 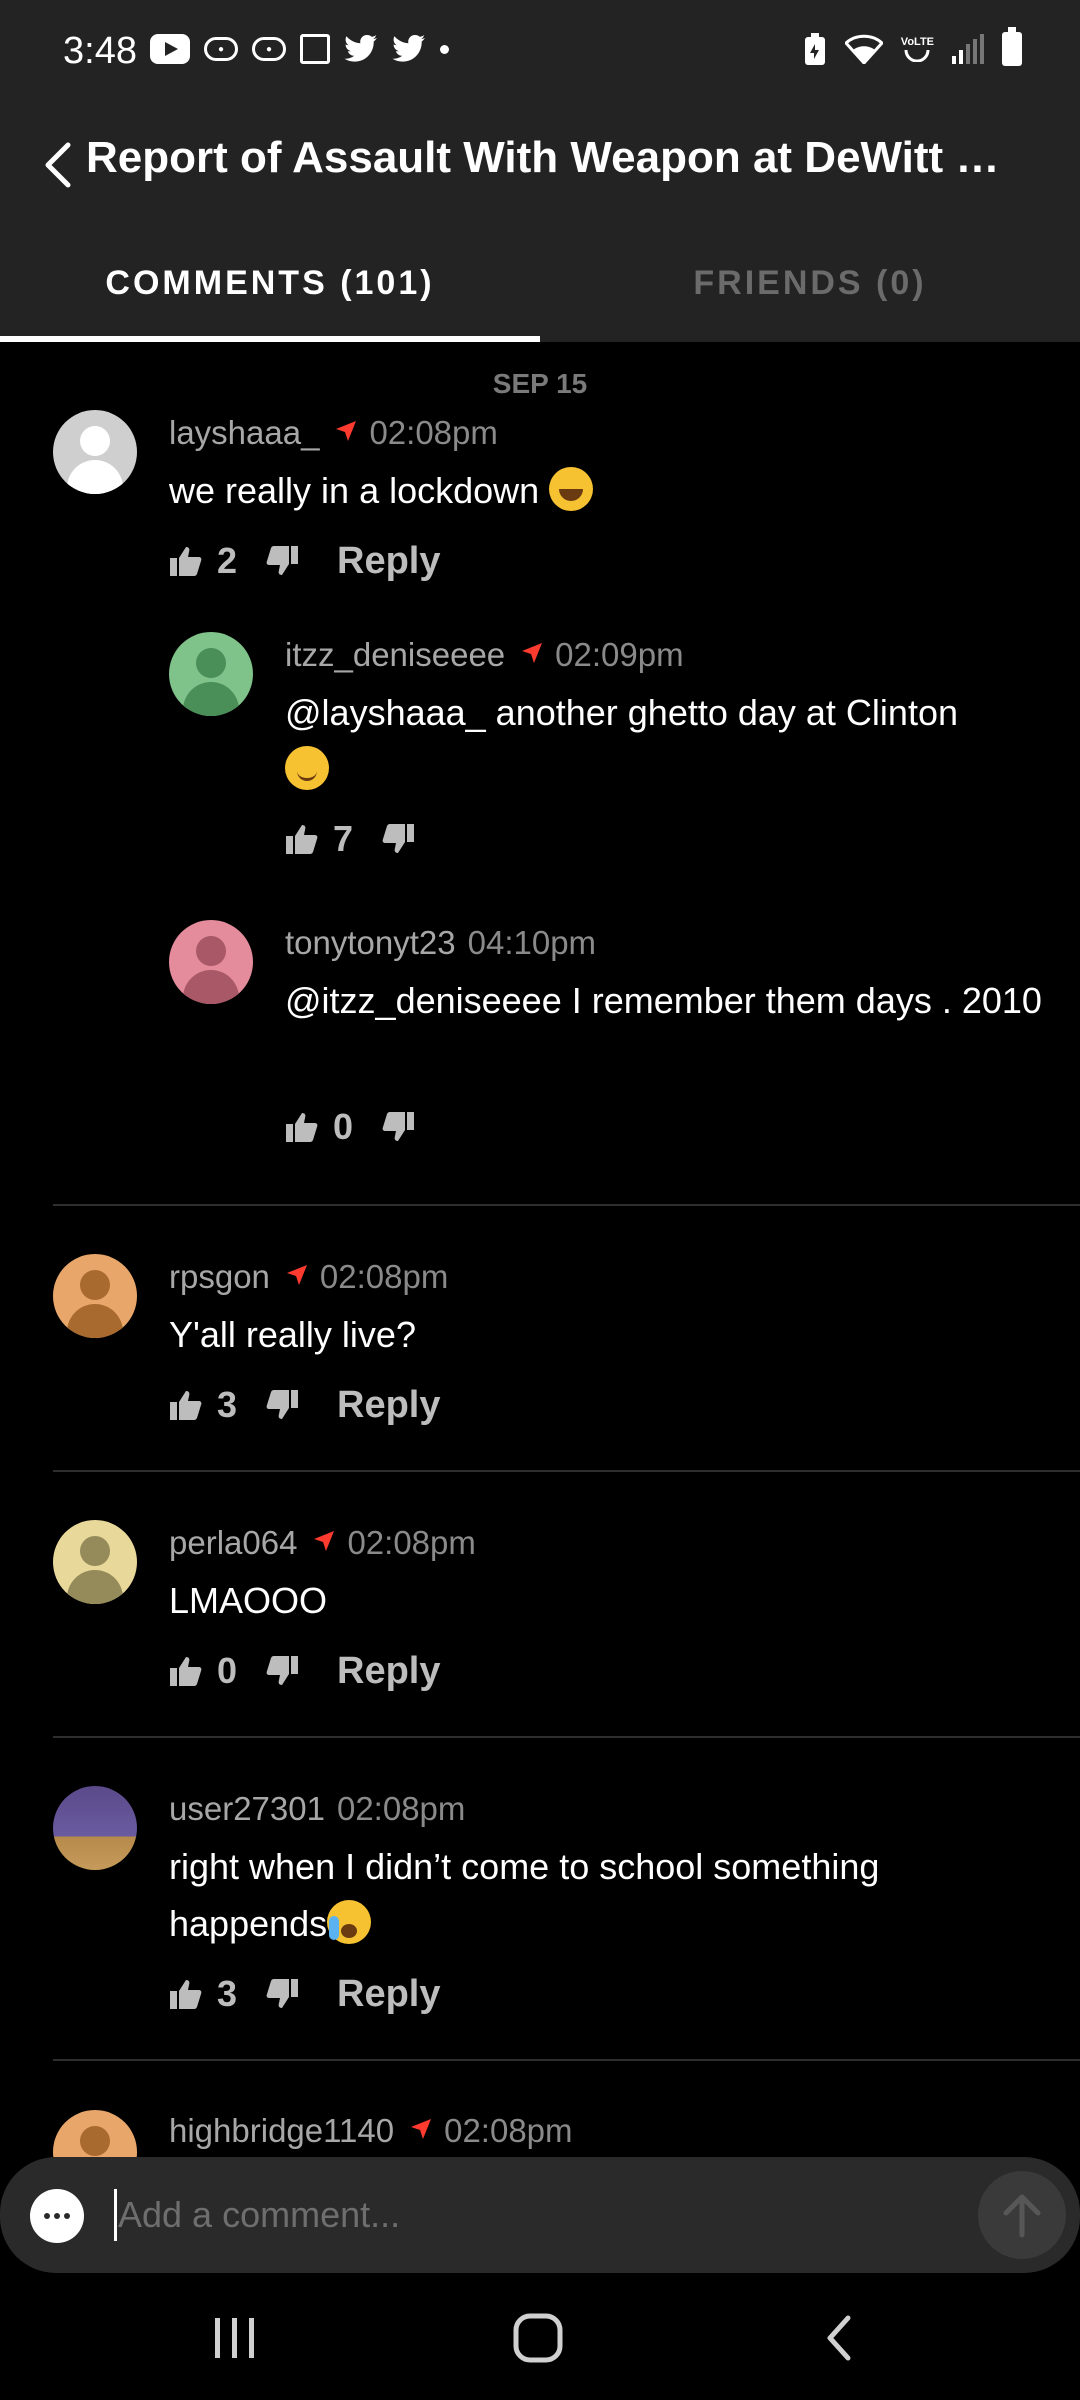 I want to click on laughing-emoji-icon, so click(x=571, y=489).